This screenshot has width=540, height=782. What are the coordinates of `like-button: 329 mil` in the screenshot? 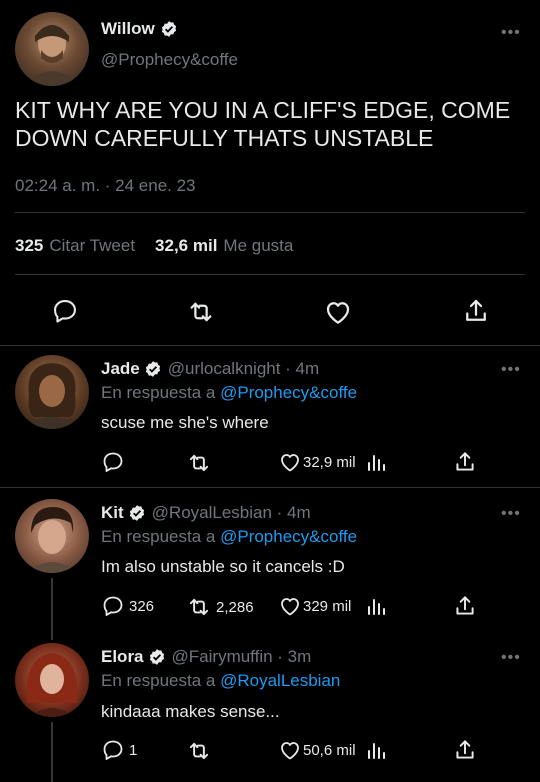 It's located at (314, 606).